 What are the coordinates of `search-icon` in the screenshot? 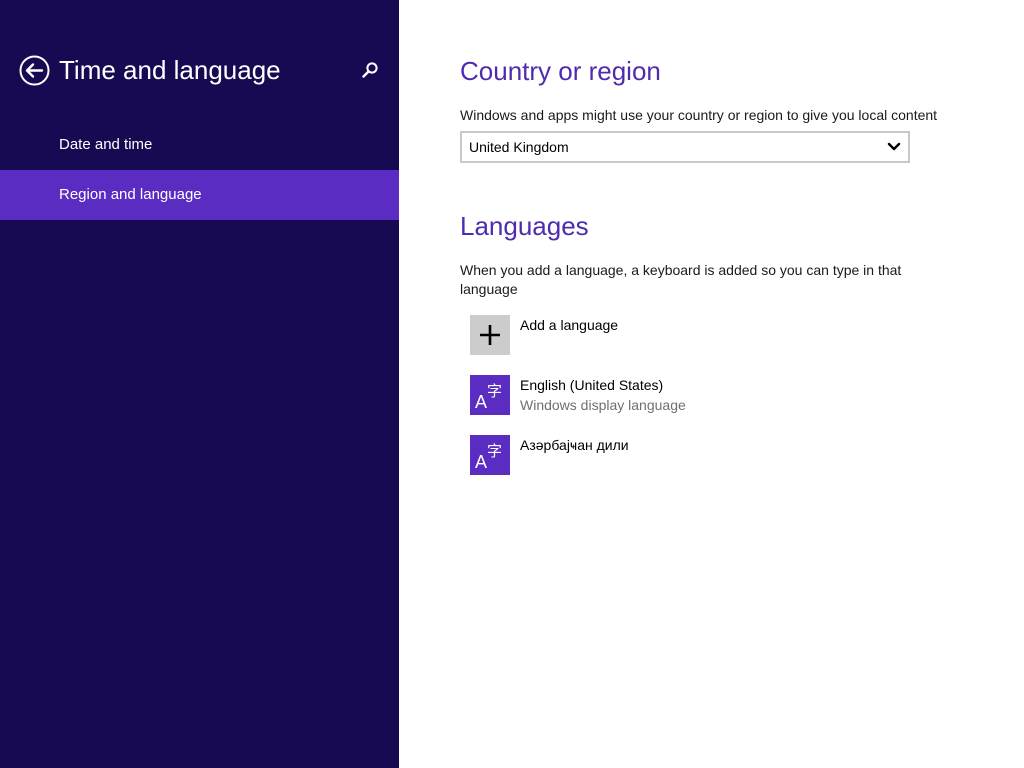 It's located at (370, 70).